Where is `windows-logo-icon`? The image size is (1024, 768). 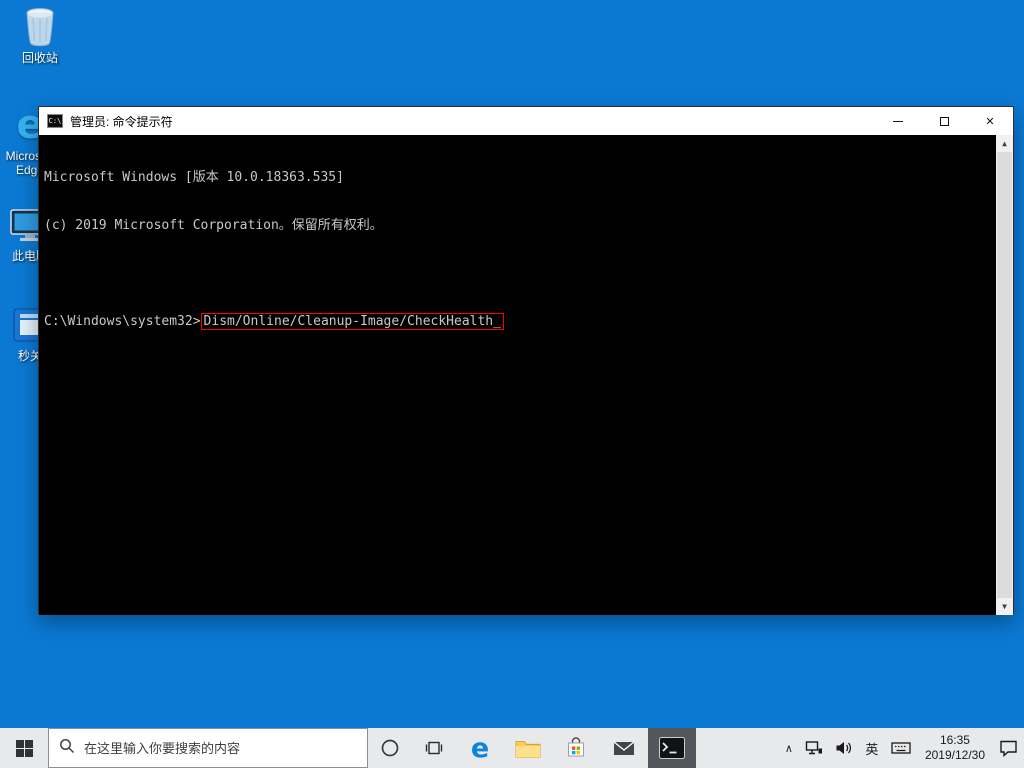 windows-logo-icon is located at coordinates (24, 748).